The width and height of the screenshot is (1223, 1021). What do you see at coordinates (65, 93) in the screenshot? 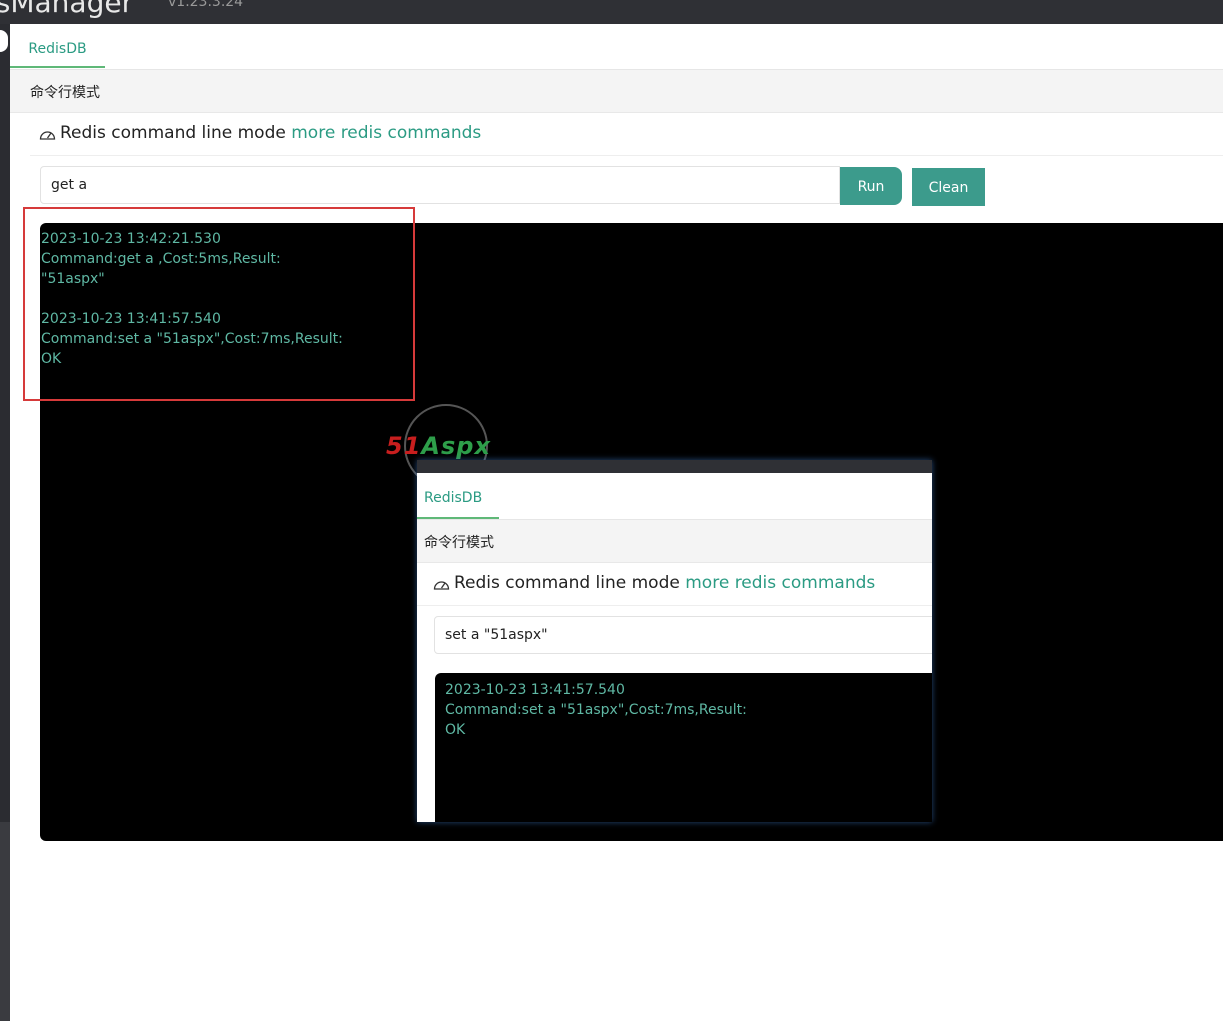
I see `section-header-label: 命令行模式` at bounding box center [65, 93].